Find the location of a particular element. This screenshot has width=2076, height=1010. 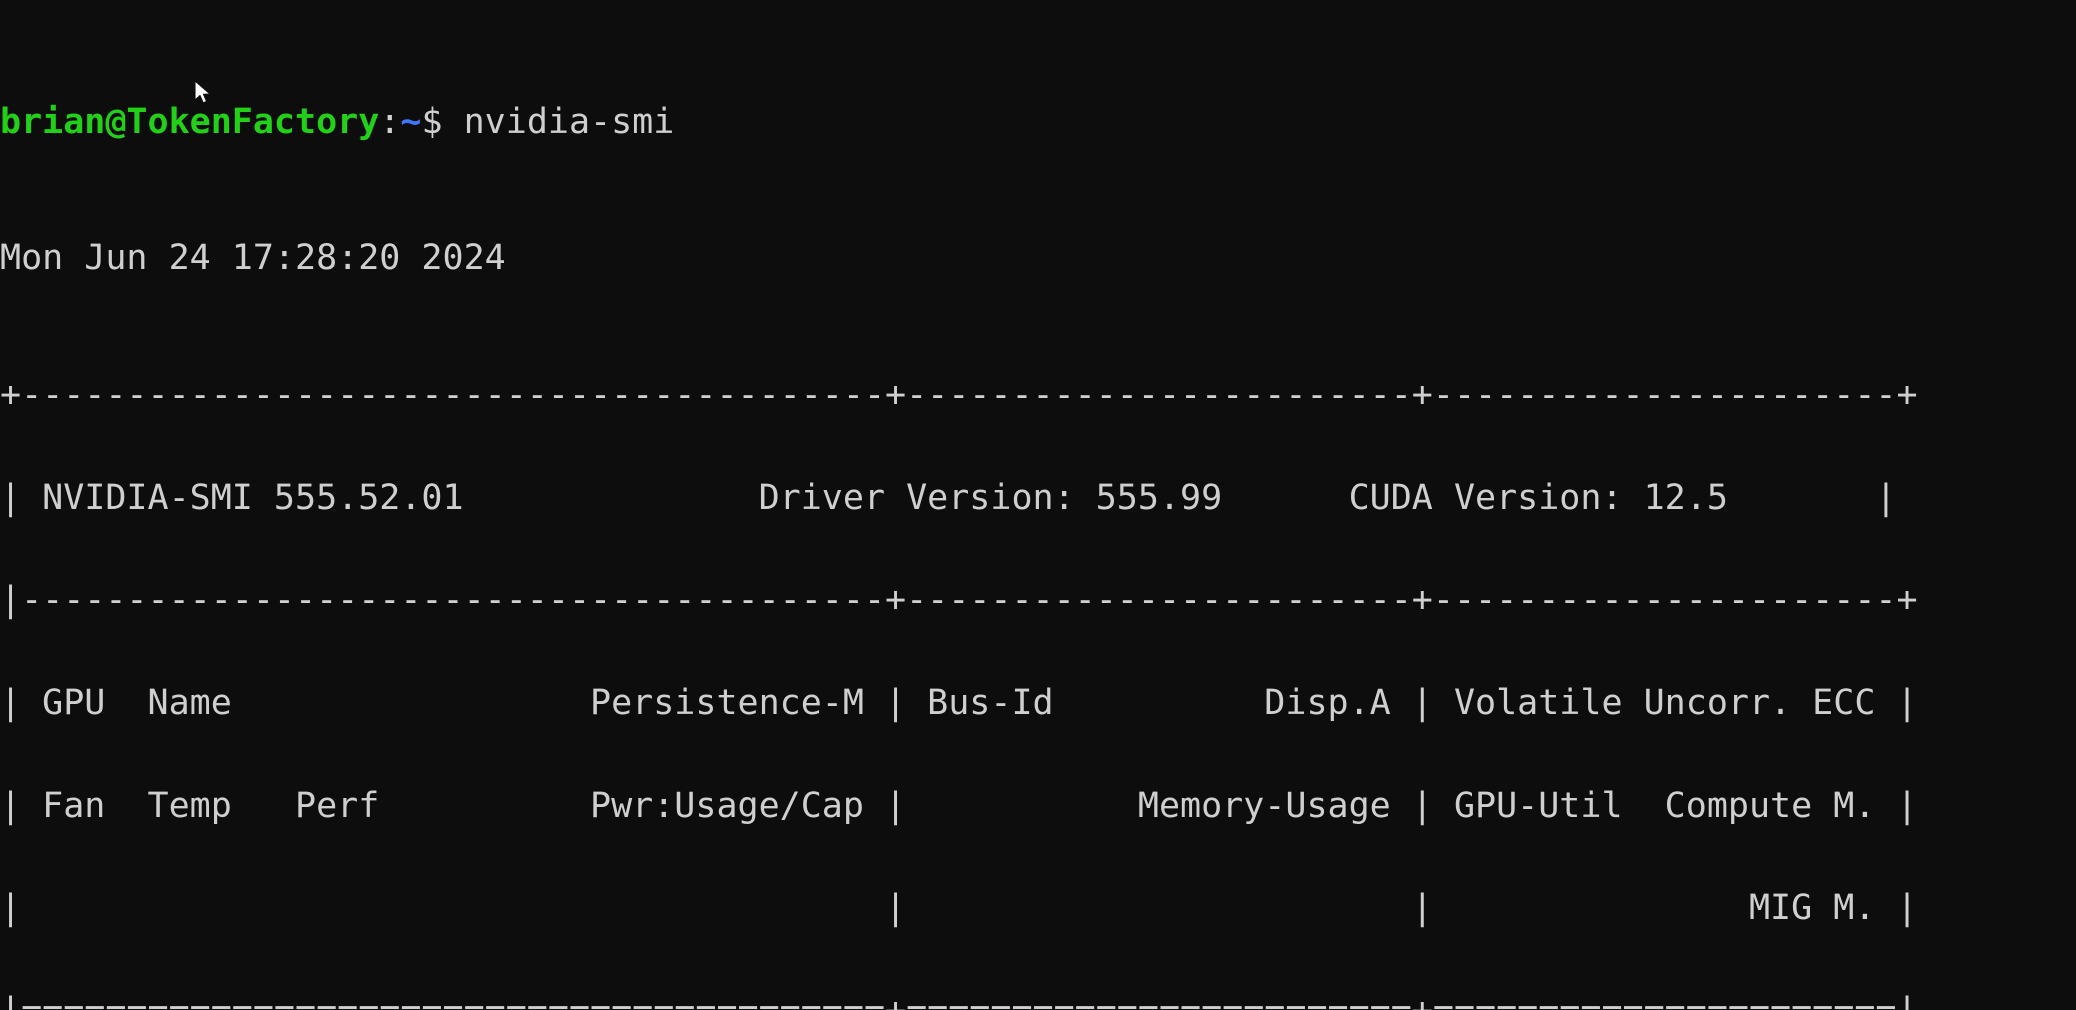

command-text: nvidia-smi is located at coordinates (558, 121).